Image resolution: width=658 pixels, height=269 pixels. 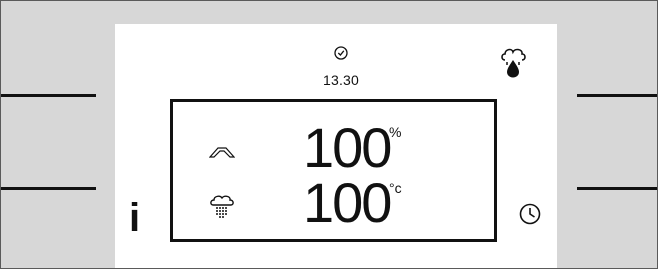 I want to click on timer-icon, so click(x=530, y=214).